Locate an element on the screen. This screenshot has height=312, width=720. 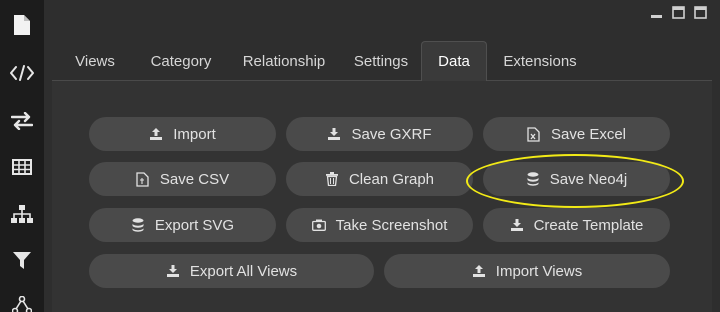
maximize-button is located at coordinates (678, 15).